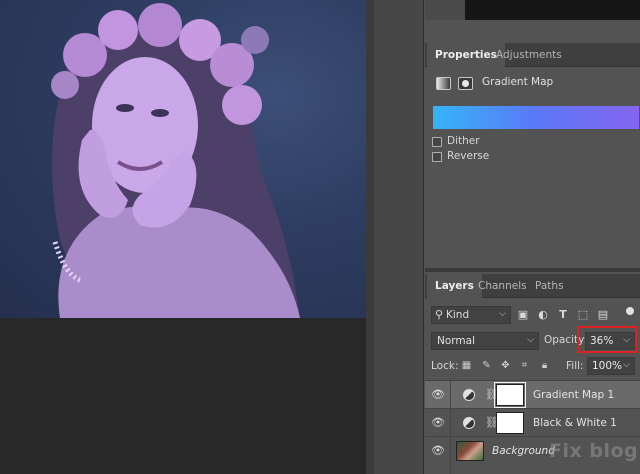  Describe the element at coordinates (630, 311) in the screenshot. I see `filter-toggle` at that location.